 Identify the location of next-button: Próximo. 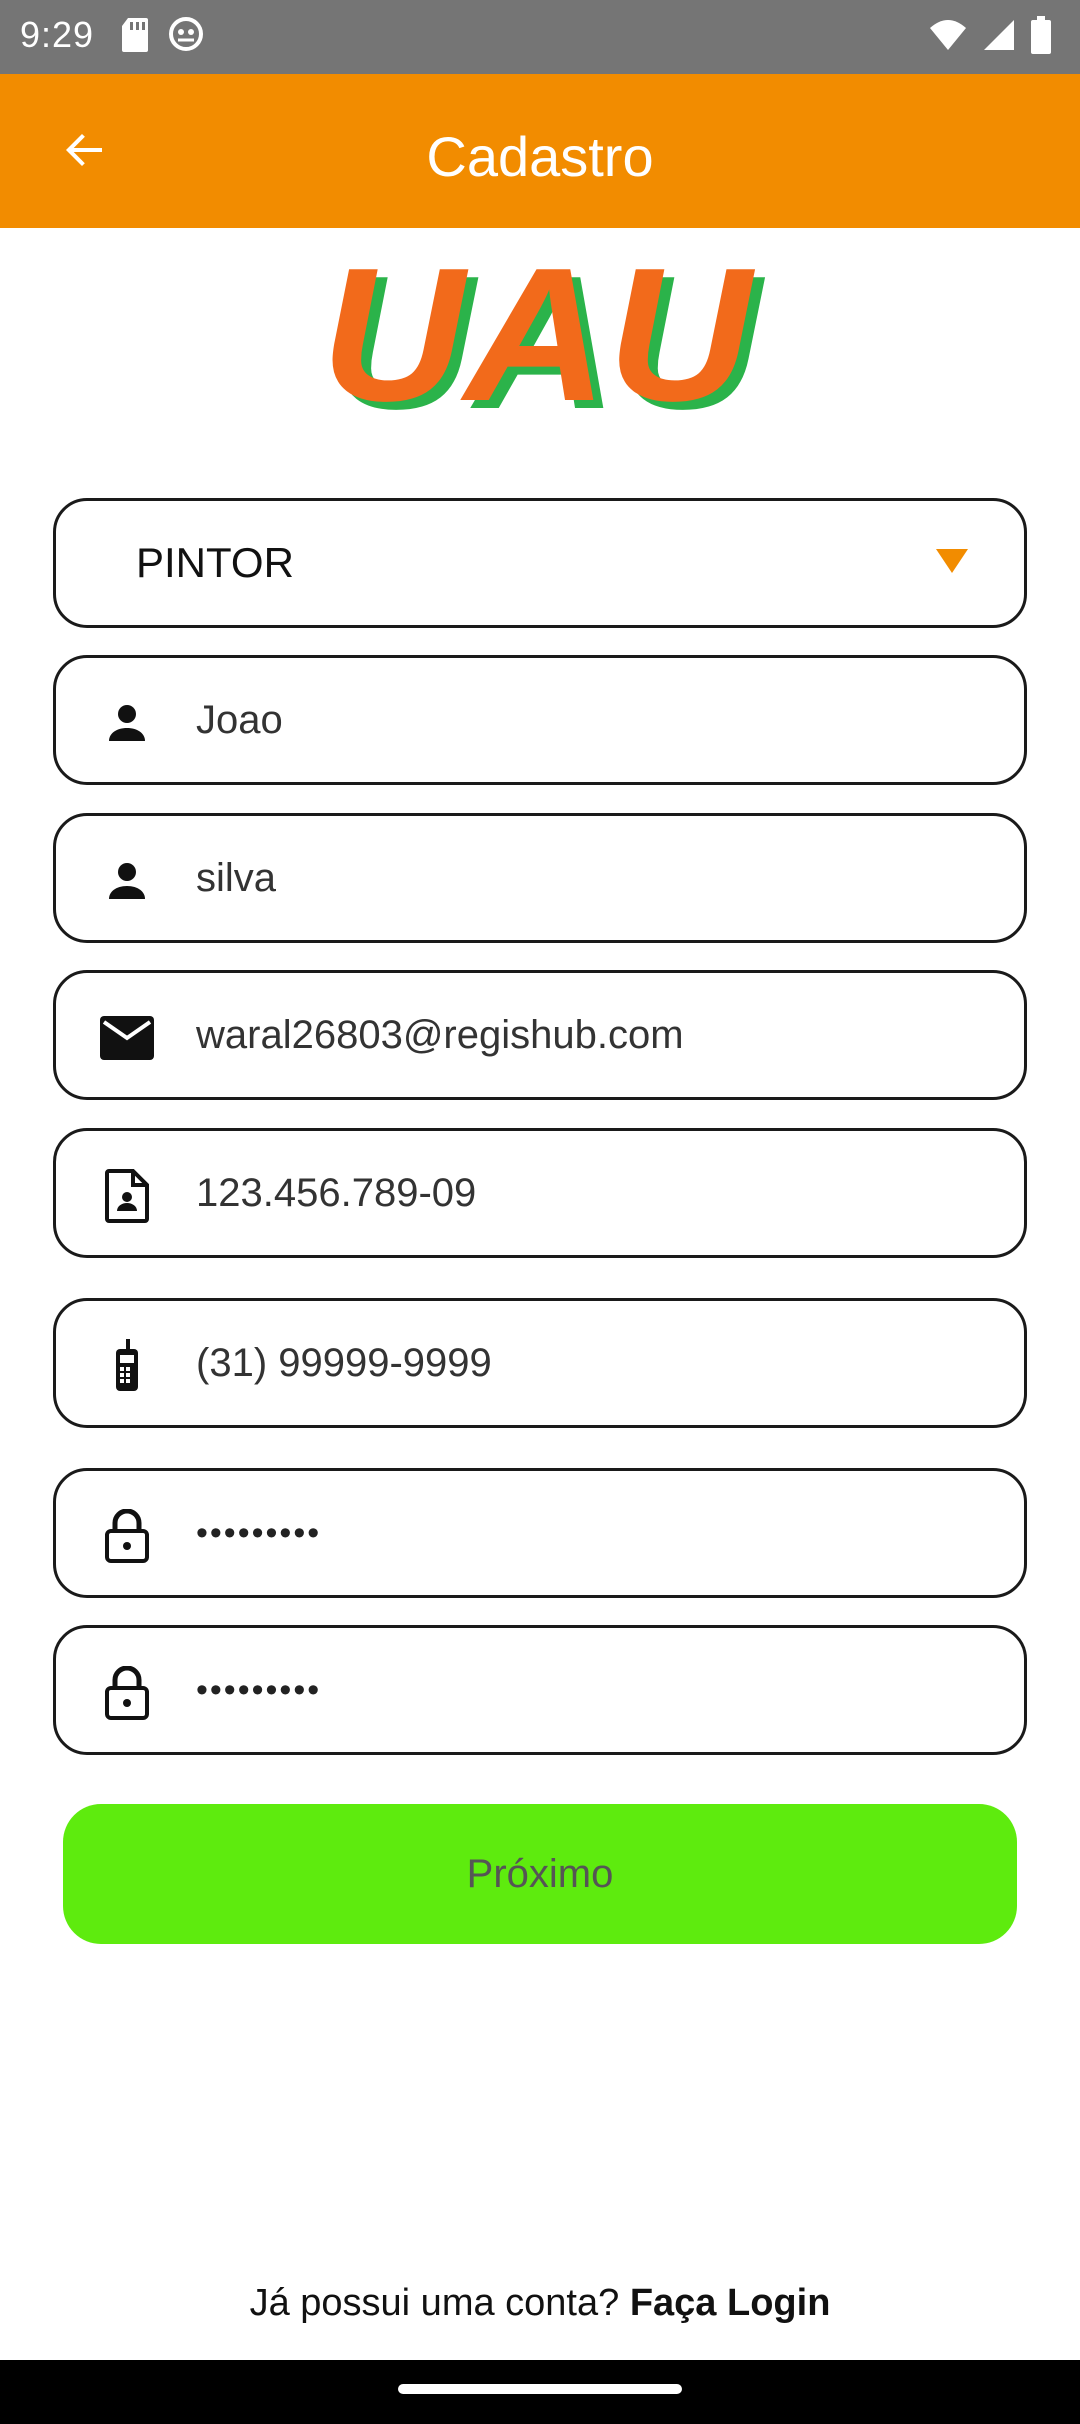
(540, 1874).